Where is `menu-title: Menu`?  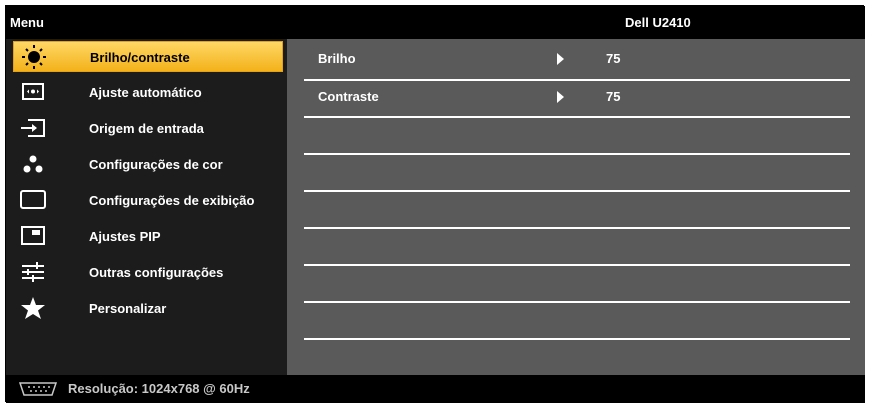
menu-title: Menu is located at coordinates (27, 22).